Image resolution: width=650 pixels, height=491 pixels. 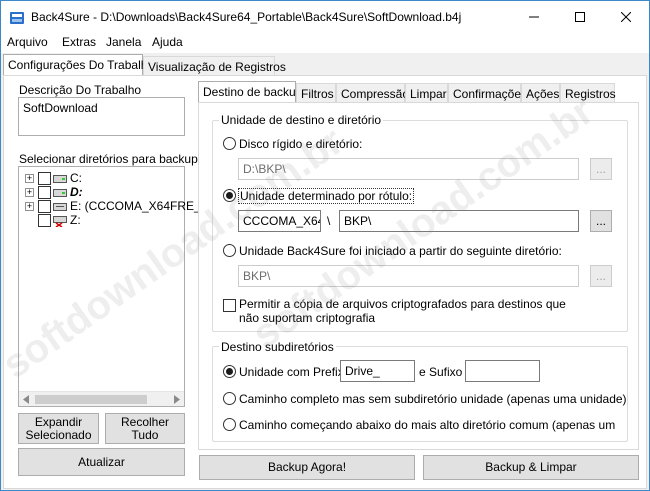 What do you see at coordinates (101, 462) in the screenshot?
I see `update-button: Atualizar` at bounding box center [101, 462].